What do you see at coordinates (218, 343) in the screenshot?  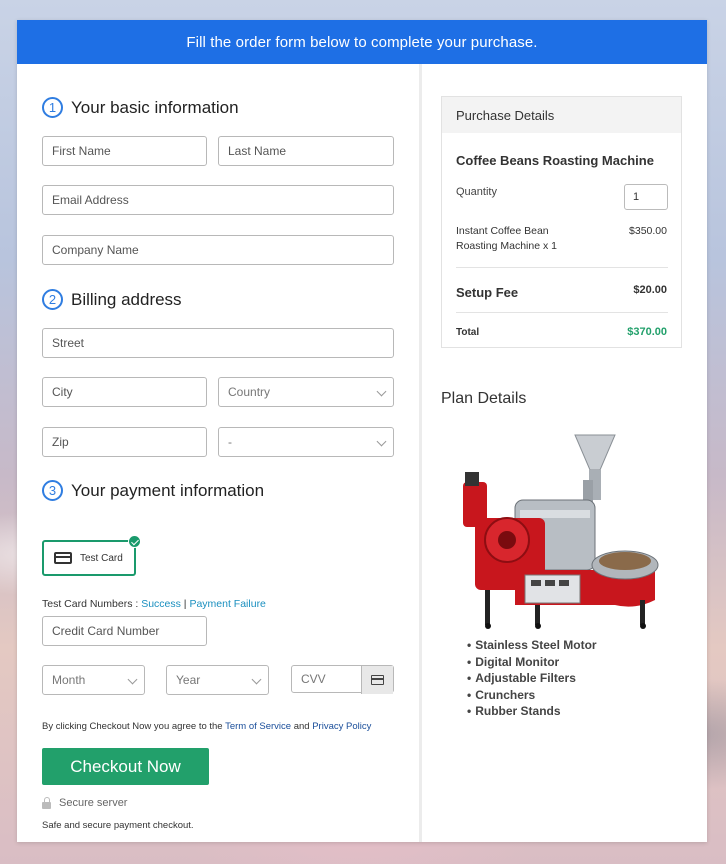 I see `street-input: Street` at bounding box center [218, 343].